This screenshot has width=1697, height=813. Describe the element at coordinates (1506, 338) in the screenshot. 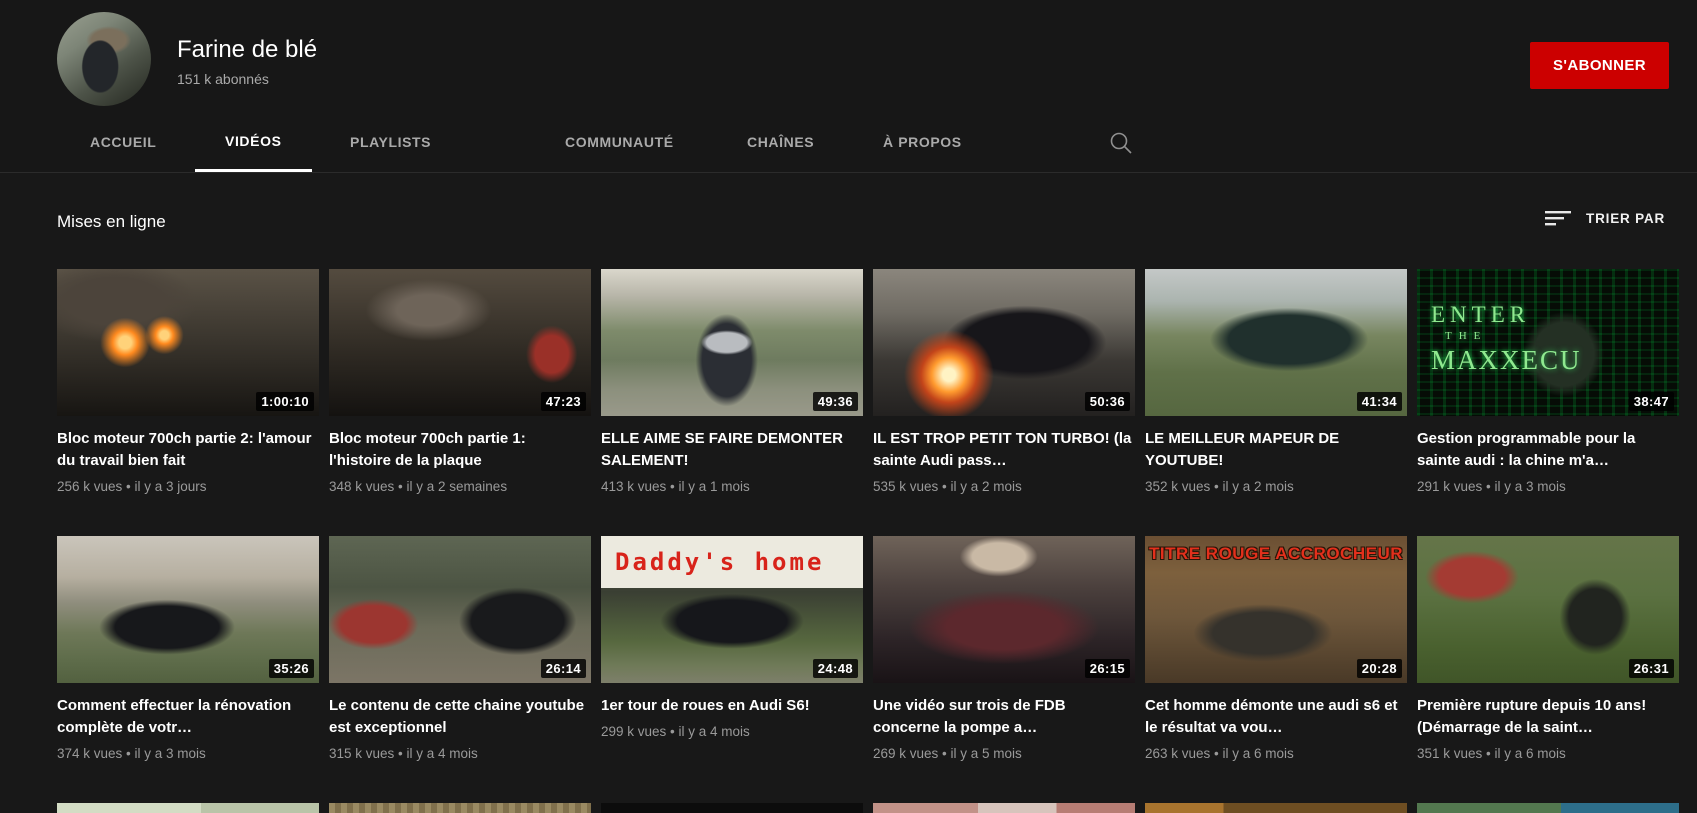

I see `thumbnail-overlay-text: ENTER THE MAXXECU` at that location.